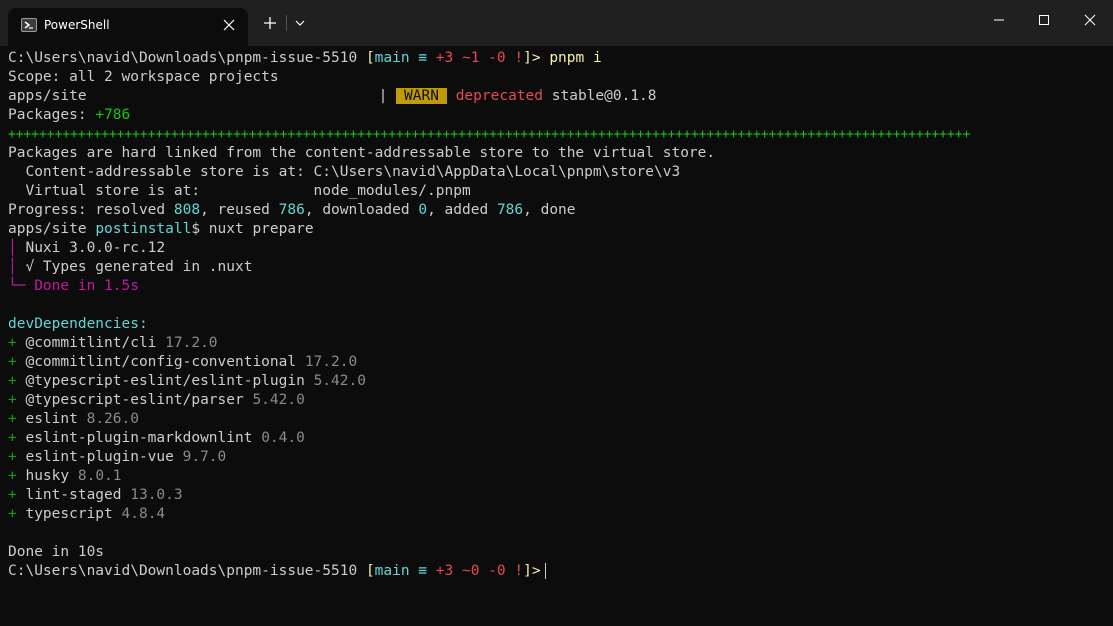 The height and width of the screenshot is (626, 1113). Describe the element at coordinates (560, 229) in the screenshot. I see `postinstall-line: apps/site postinstall$ nuxt prepare` at that location.